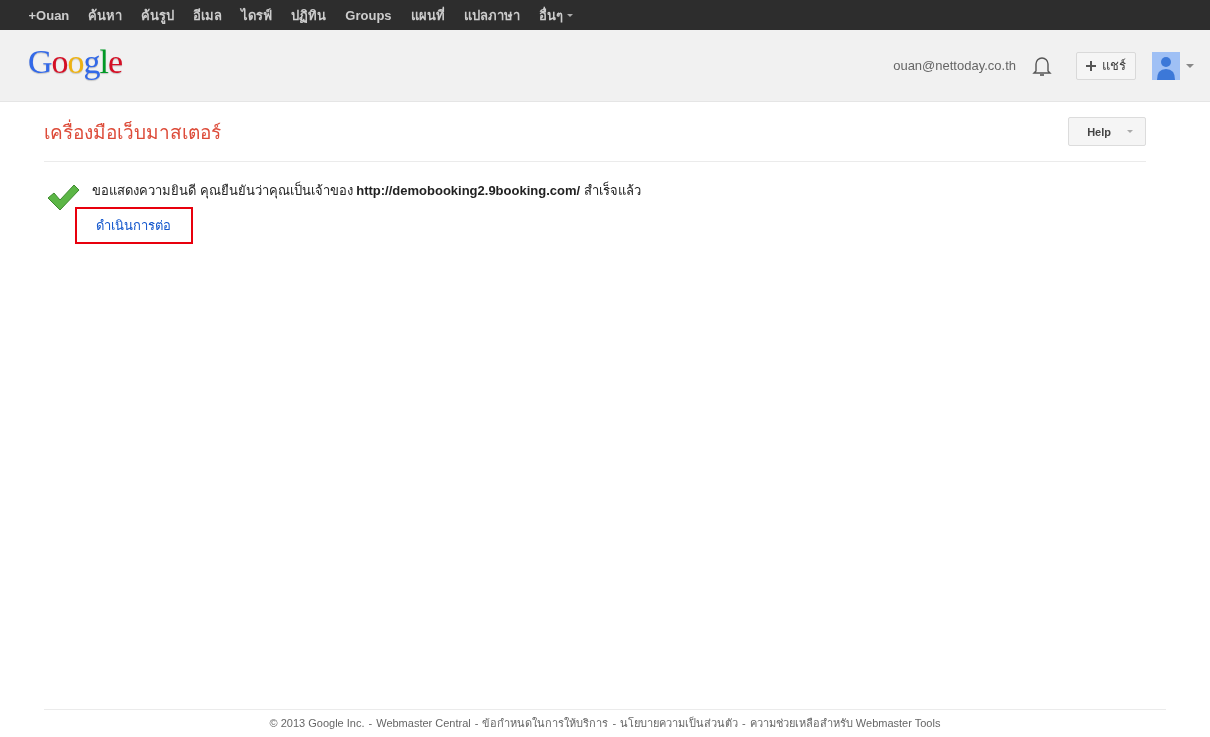 Image resolution: width=1210 pixels, height=737 pixels. Describe the element at coordinates (207, 15) in the screenshot. I see `nav-link: อีเมล` at that location.